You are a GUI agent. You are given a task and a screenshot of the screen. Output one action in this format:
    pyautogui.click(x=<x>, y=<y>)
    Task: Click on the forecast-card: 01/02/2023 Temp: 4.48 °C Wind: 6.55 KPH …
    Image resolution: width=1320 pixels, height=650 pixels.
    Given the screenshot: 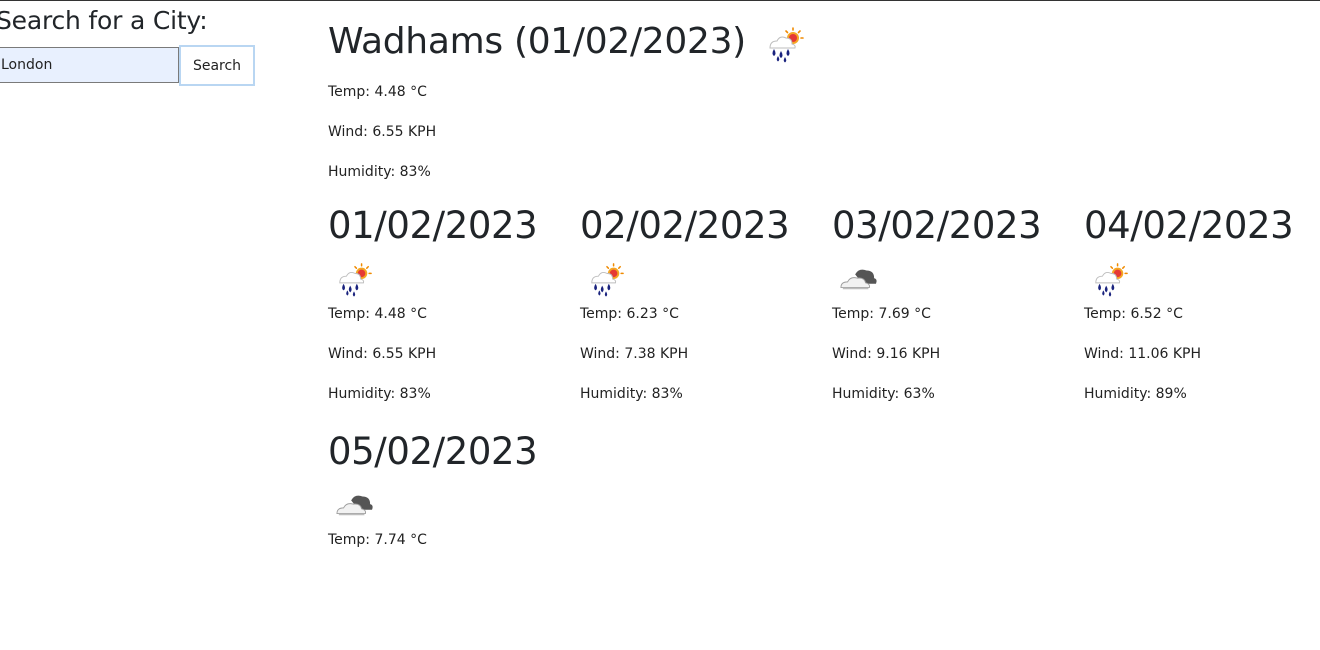 What is the action you would take?
    pyautogui.click(x=453, y=314)
    